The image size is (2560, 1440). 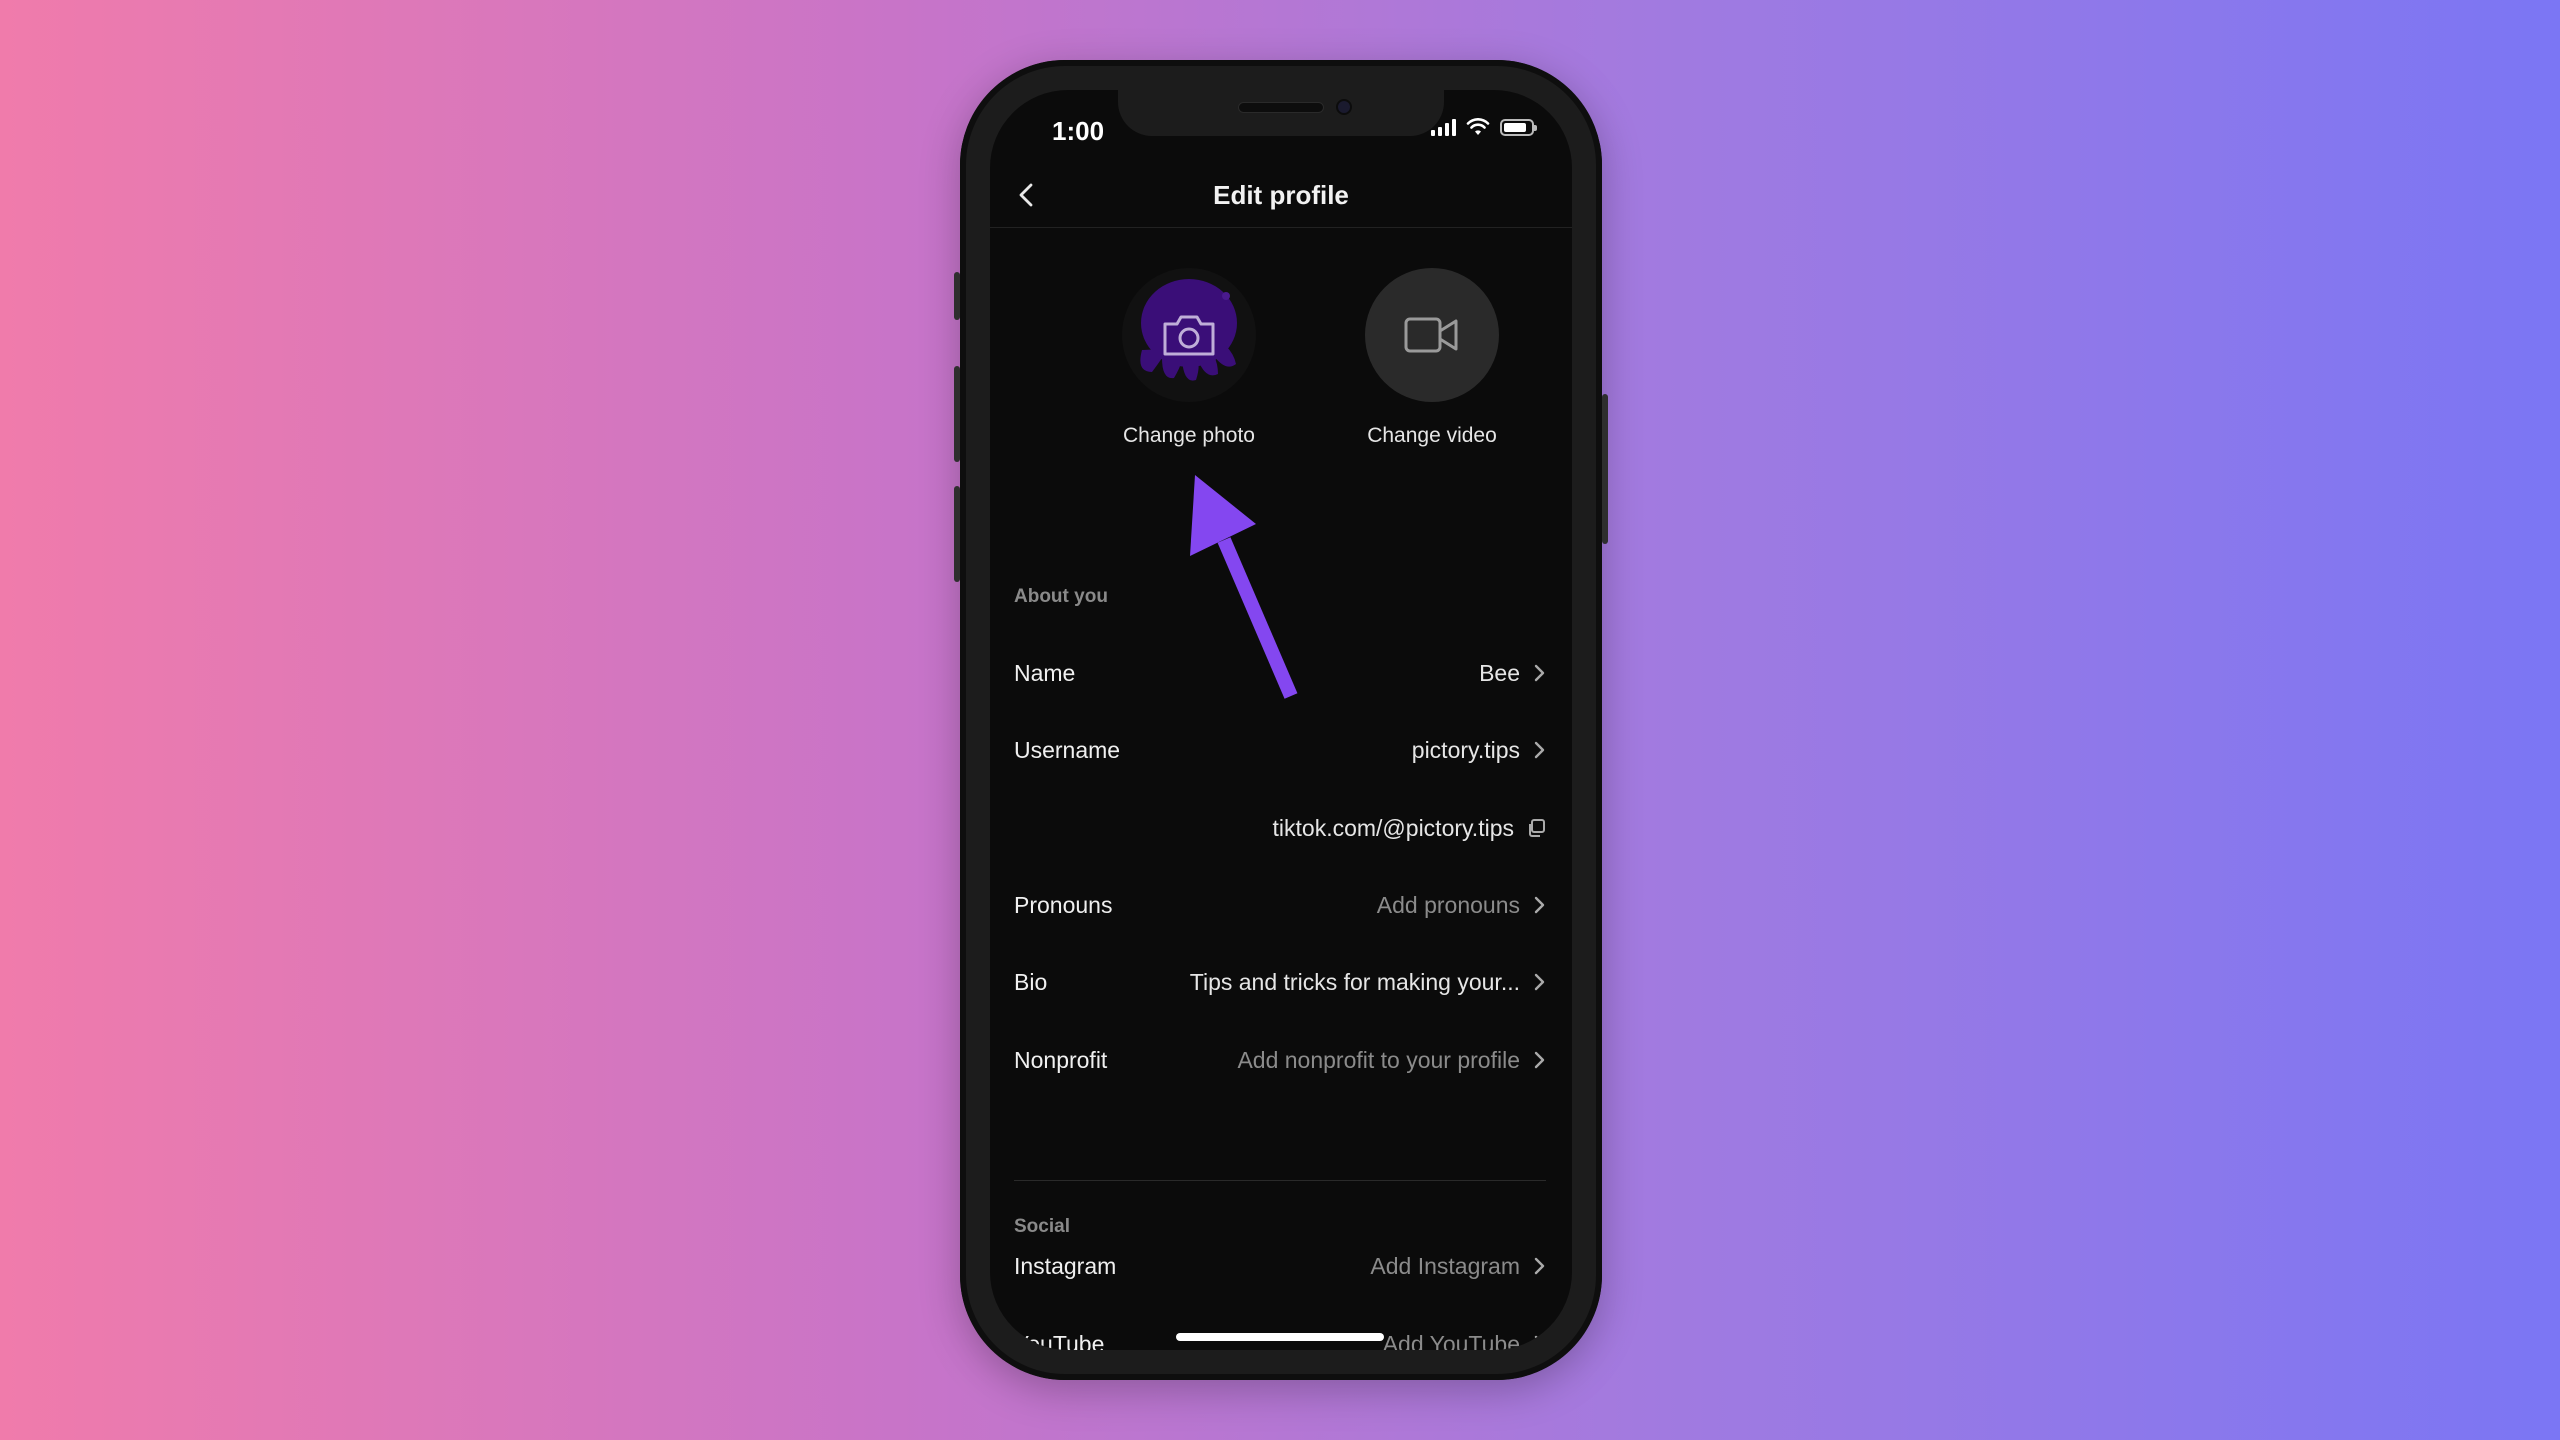 I want to click on notch, so click(x=1281, y=113).